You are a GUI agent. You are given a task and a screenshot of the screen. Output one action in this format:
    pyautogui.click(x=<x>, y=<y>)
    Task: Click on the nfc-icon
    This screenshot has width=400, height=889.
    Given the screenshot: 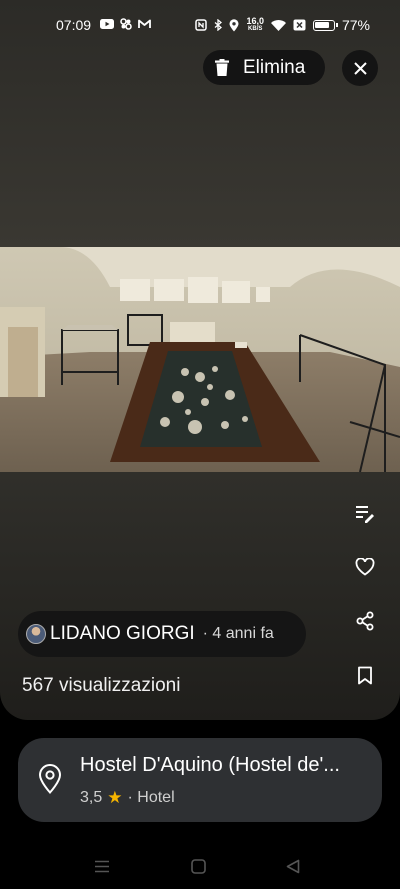 What is the action you would take?
    pyautogui.click(x=201, y=25)
    